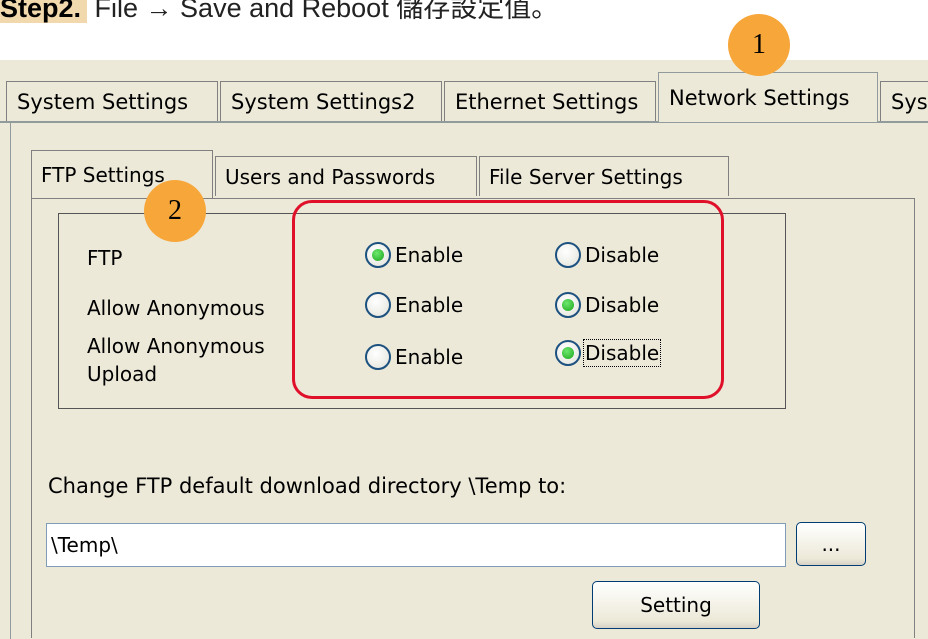  Describe the element at coordinates (904, 101) in the screenshot. I see `tab-sys-partial: Sys` at that location.